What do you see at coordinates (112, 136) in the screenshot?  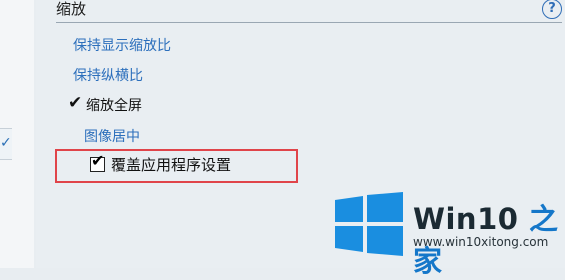 I see `option-center-image: 图像居中` at bounding box center [112, 136].